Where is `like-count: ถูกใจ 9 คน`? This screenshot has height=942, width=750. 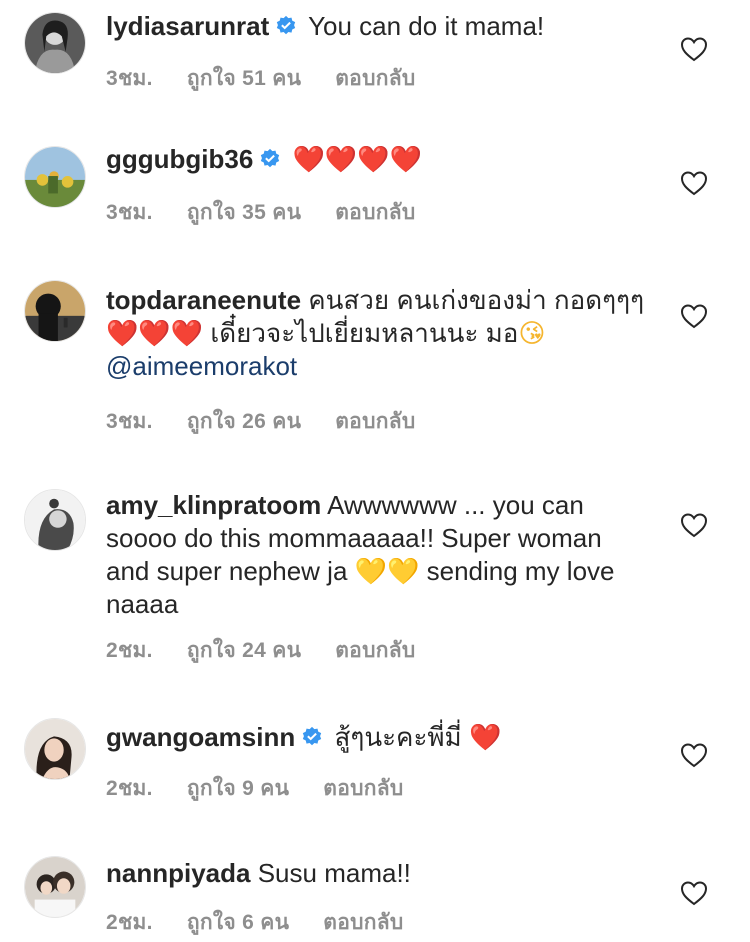
like-count: ถูกใจ 9 คน is located at coordinates (238, 788).